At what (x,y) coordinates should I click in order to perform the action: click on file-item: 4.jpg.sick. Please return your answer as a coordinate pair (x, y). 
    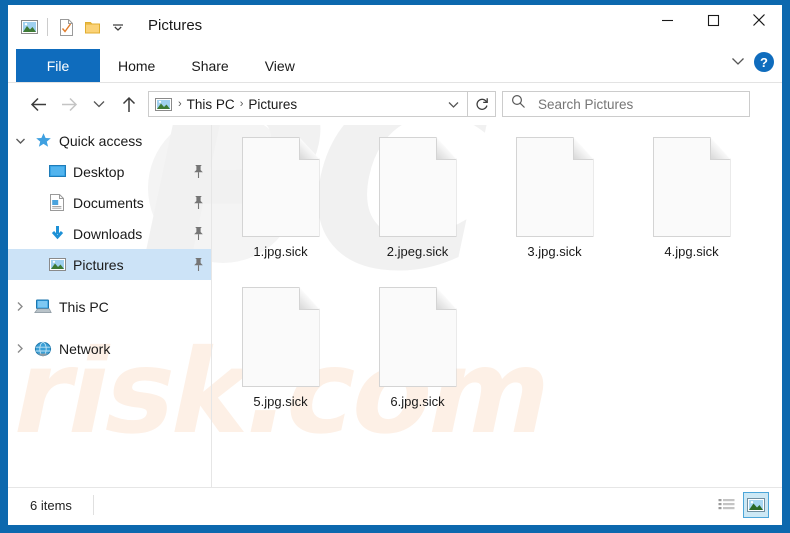
    Looking at the image, I should click on (691, 208).